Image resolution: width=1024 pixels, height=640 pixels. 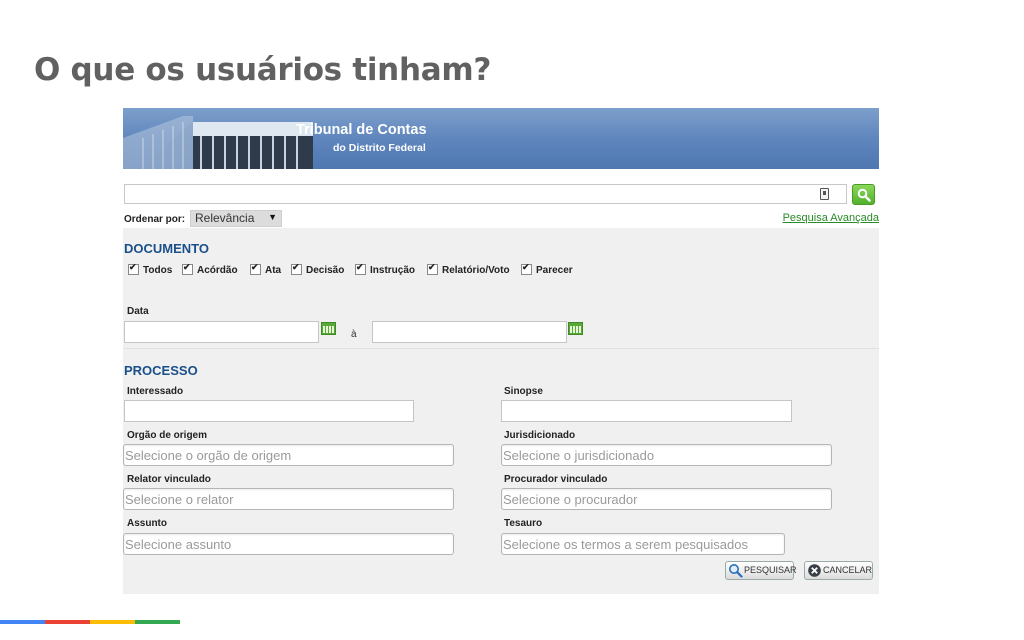 I want to click on advanced-search-link: Pesquisa Avançada, so click(x=831, y=218).